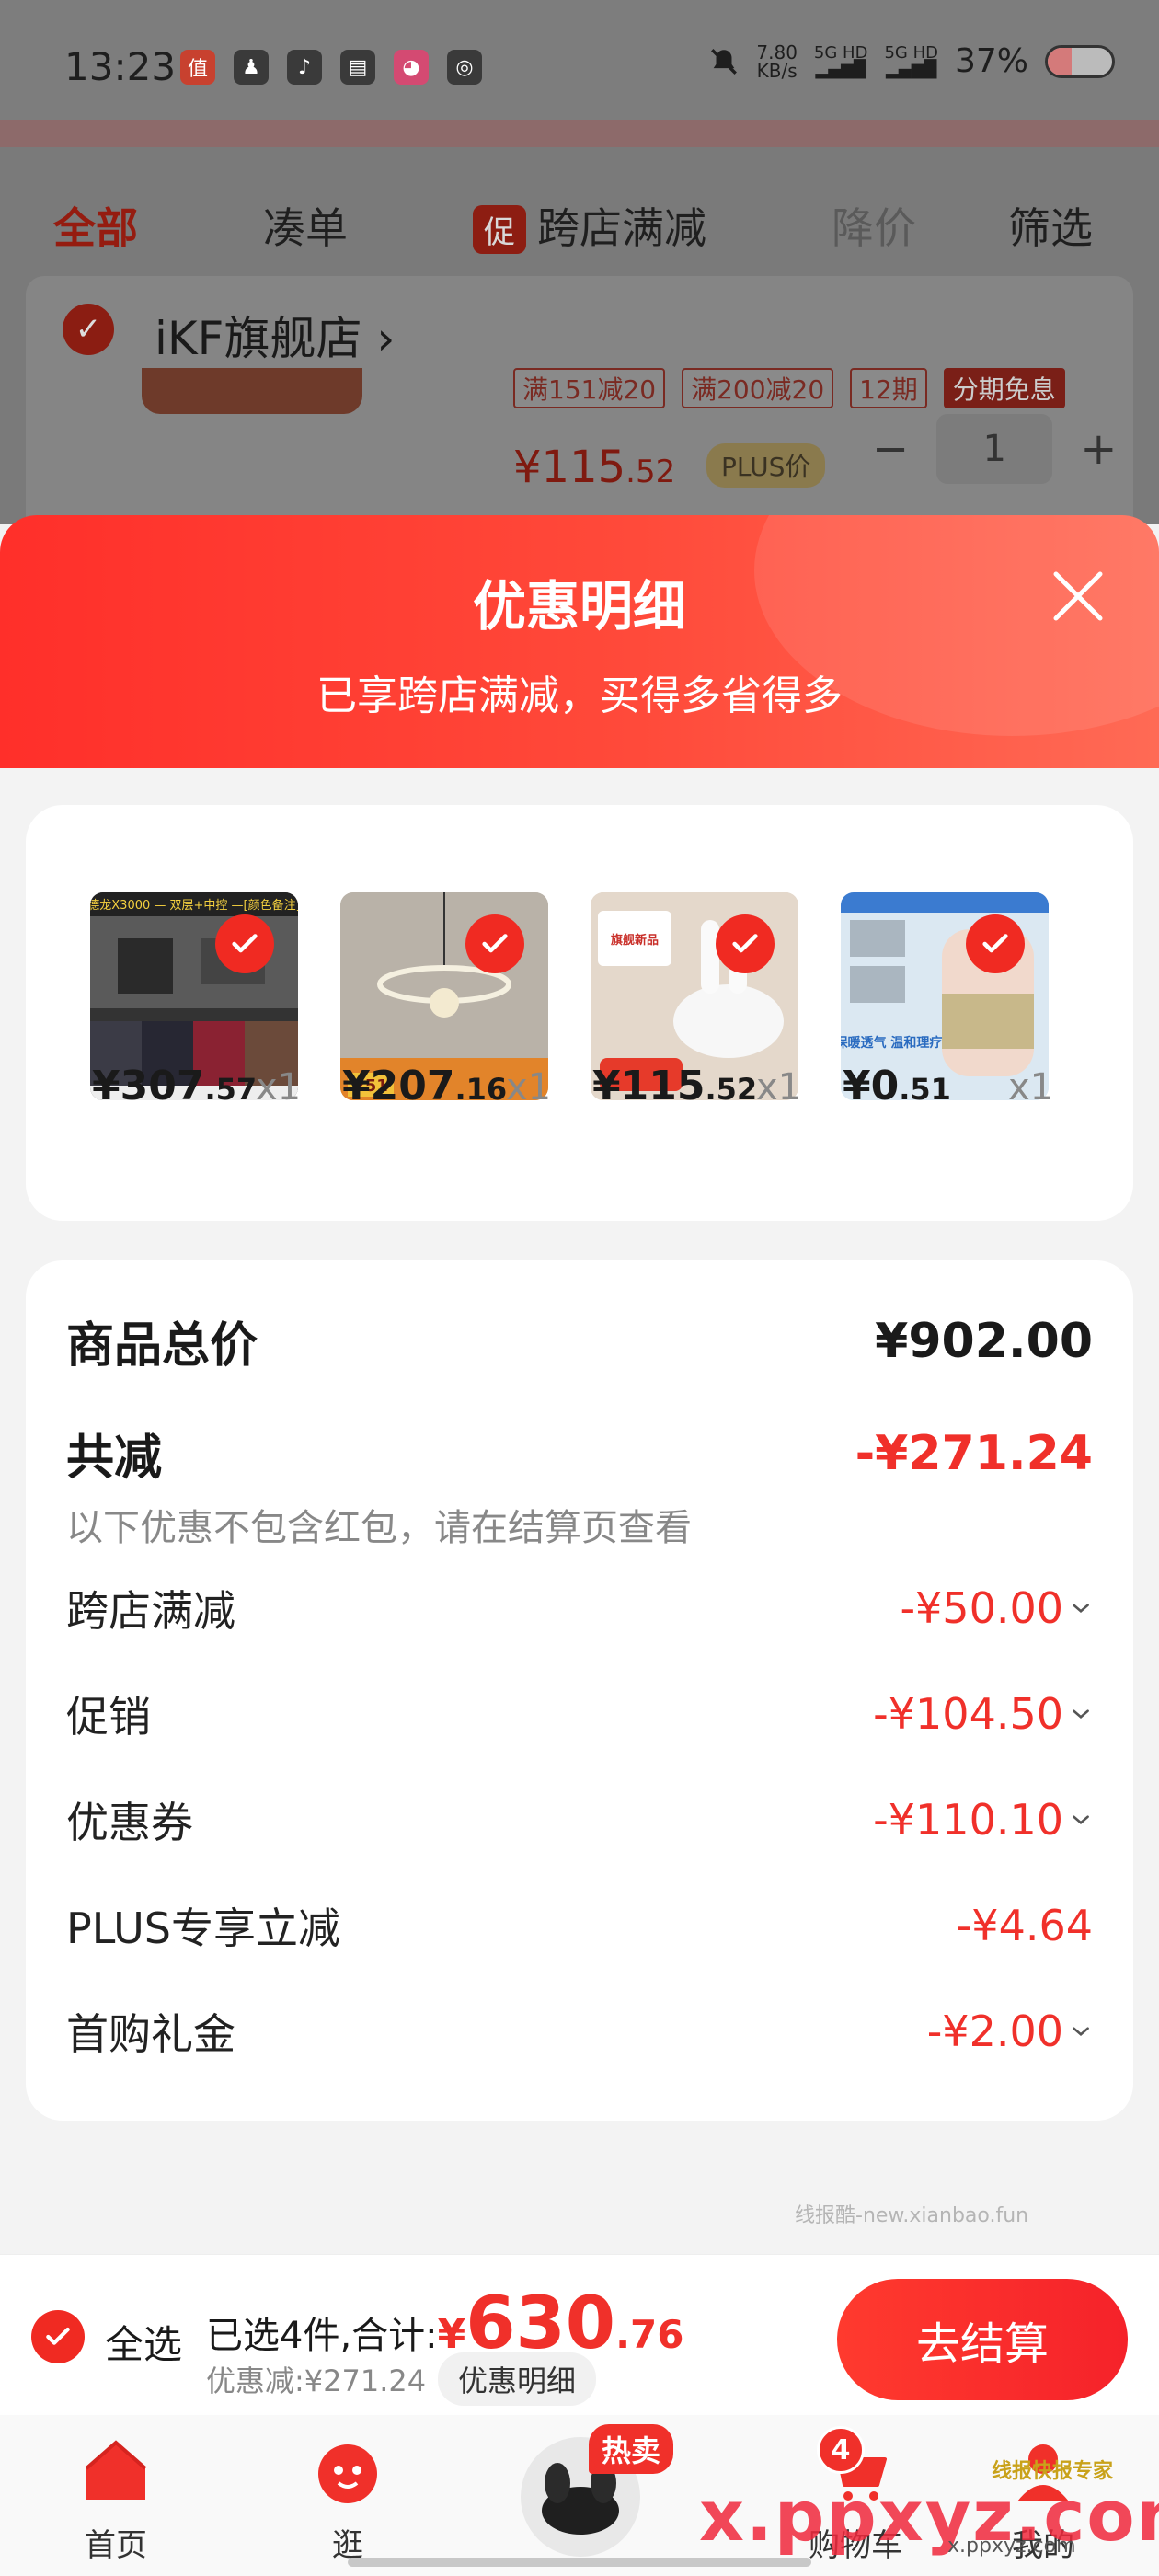 This screenshot has height=2576, width=1159. I want to click on promo-tag: 满151减20, so click(589, 388).